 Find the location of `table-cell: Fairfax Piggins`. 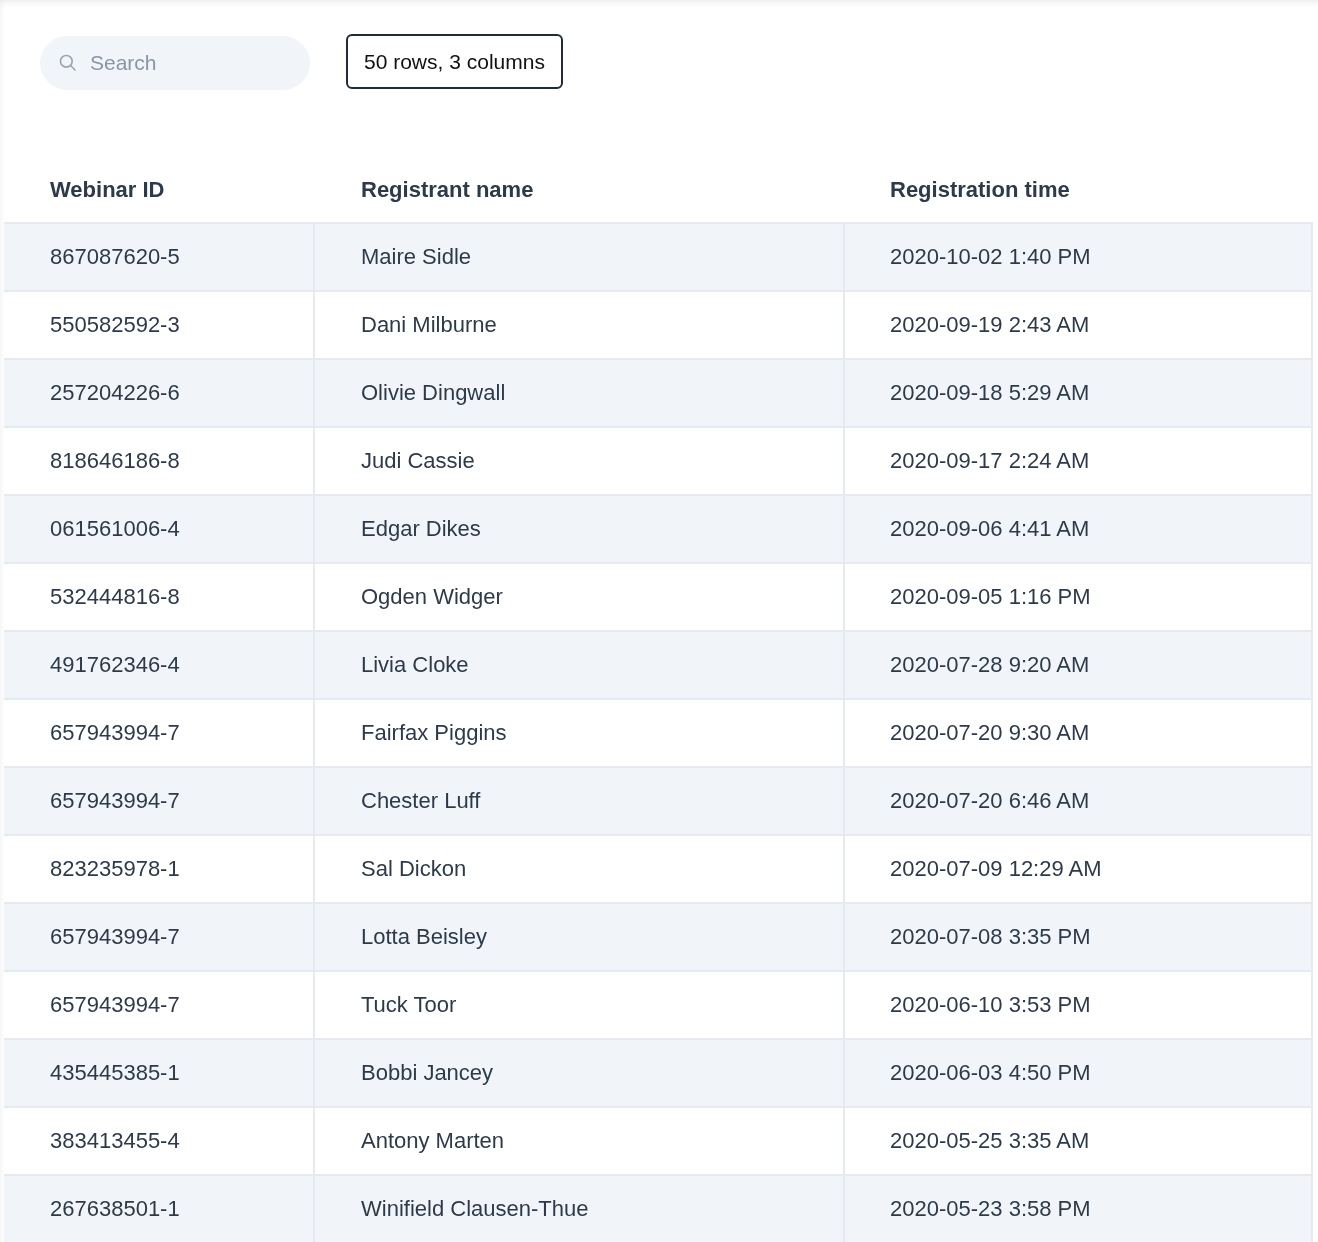

table-cell: Fairfax Piggins is located at coordinates (580, 732).